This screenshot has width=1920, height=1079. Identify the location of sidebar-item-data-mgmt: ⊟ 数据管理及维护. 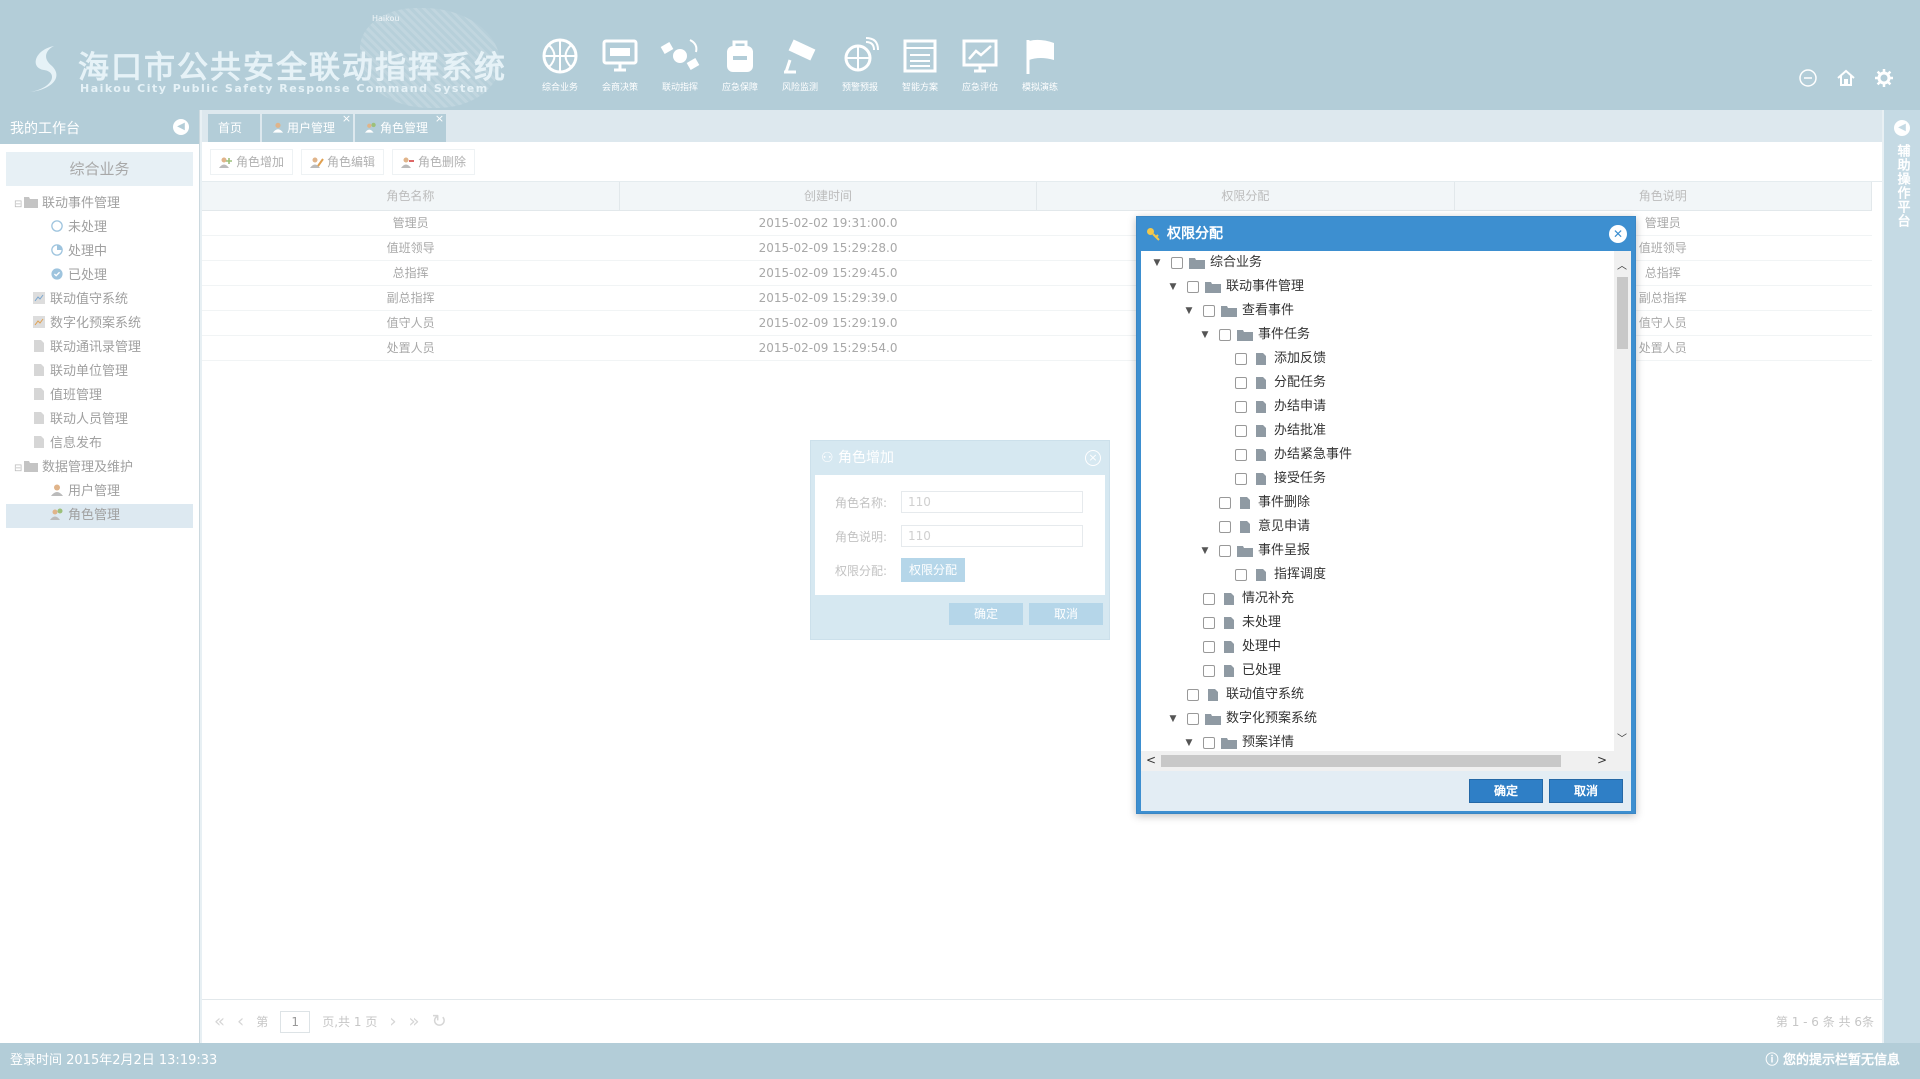
(99, 468).